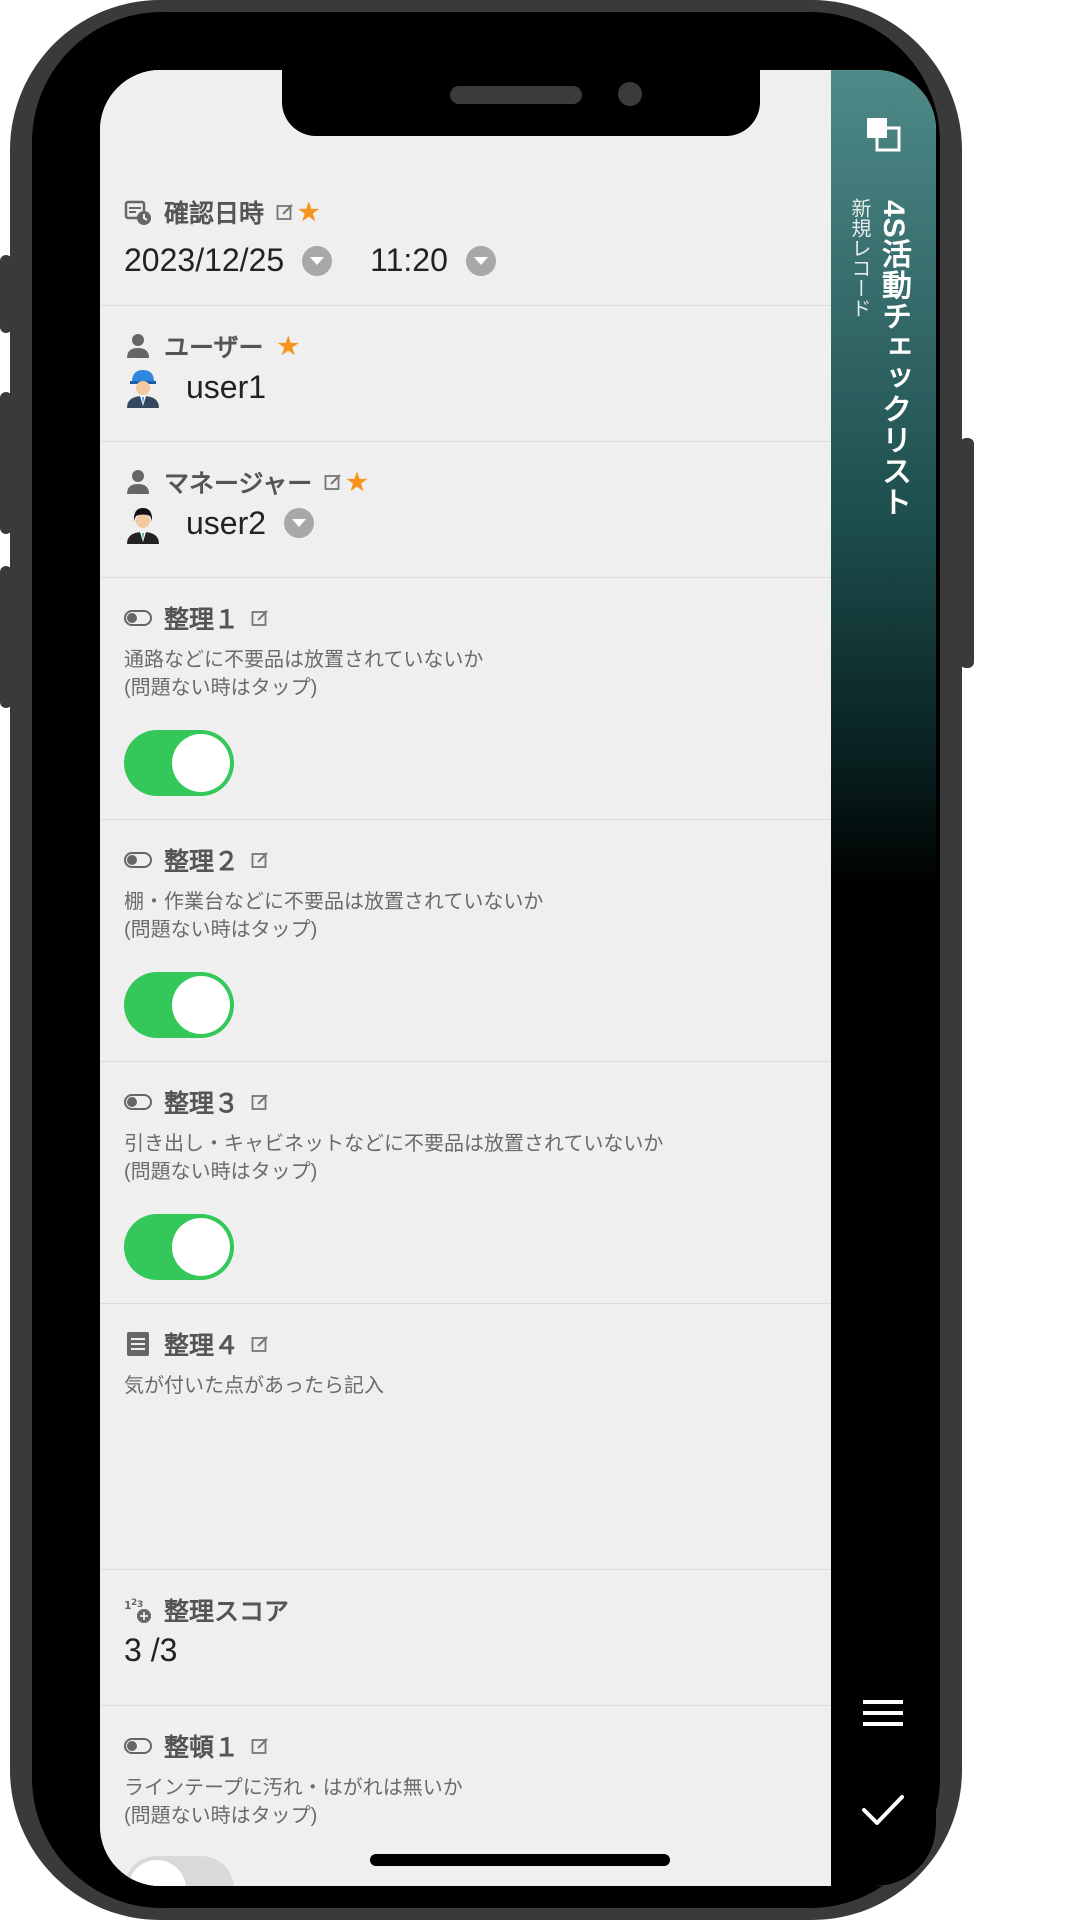 The height and width of the screenshot is (1920, 1080). Describe the element at coordinates (967, 553) in the screenshot. I see `power-button` at that location.